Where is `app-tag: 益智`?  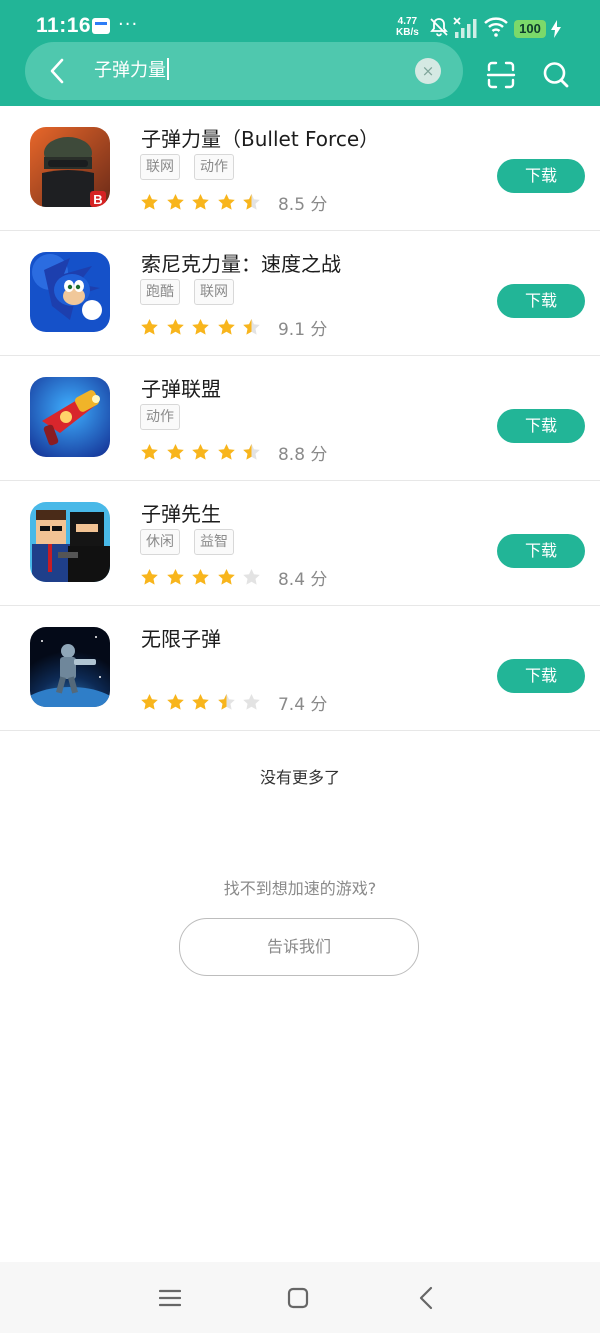 app-tag: 益智 is located at coordinates (214, 542).